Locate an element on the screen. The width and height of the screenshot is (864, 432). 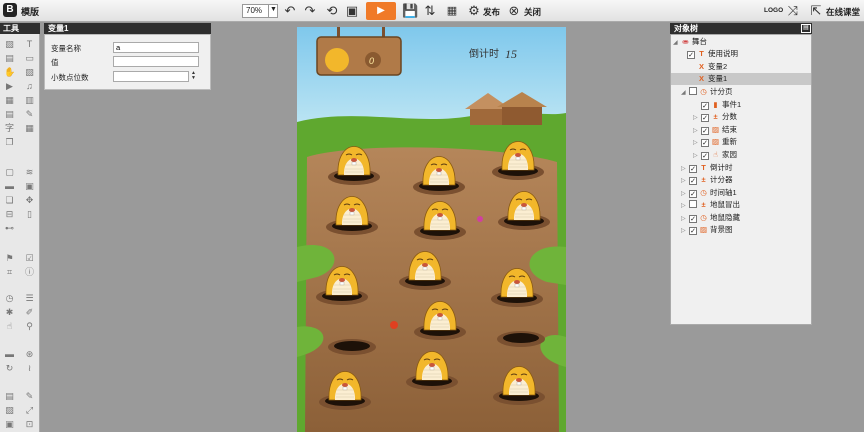
layer-tool-icon: ▢ is located at coordinates (9, 172).